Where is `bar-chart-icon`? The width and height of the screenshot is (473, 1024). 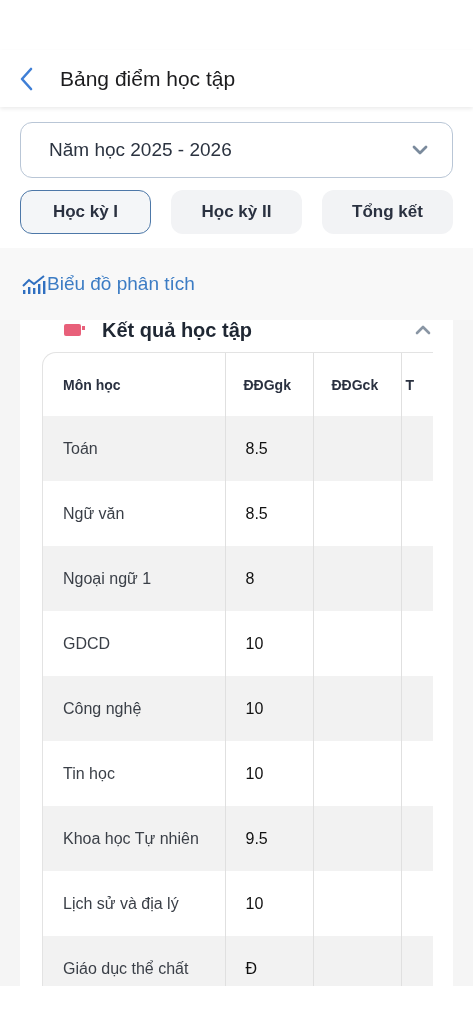
bar-chart-icon is located at coordinates (34, 285).